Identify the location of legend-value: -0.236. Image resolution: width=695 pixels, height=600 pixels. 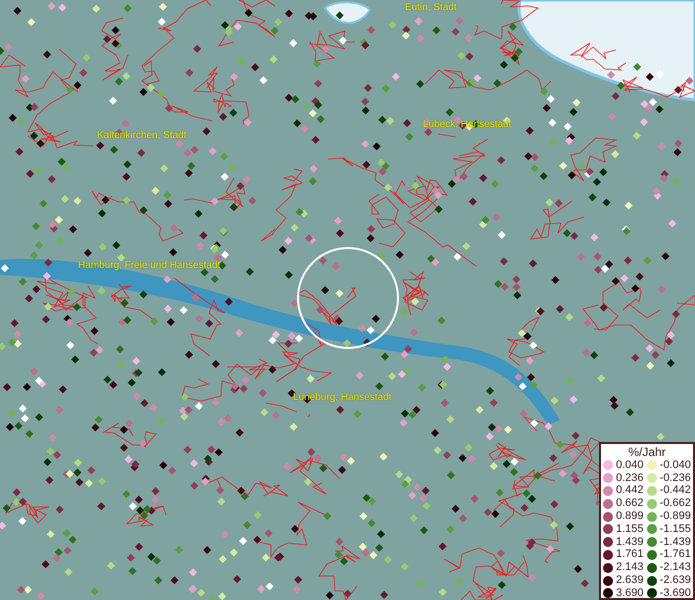
(675, 478).